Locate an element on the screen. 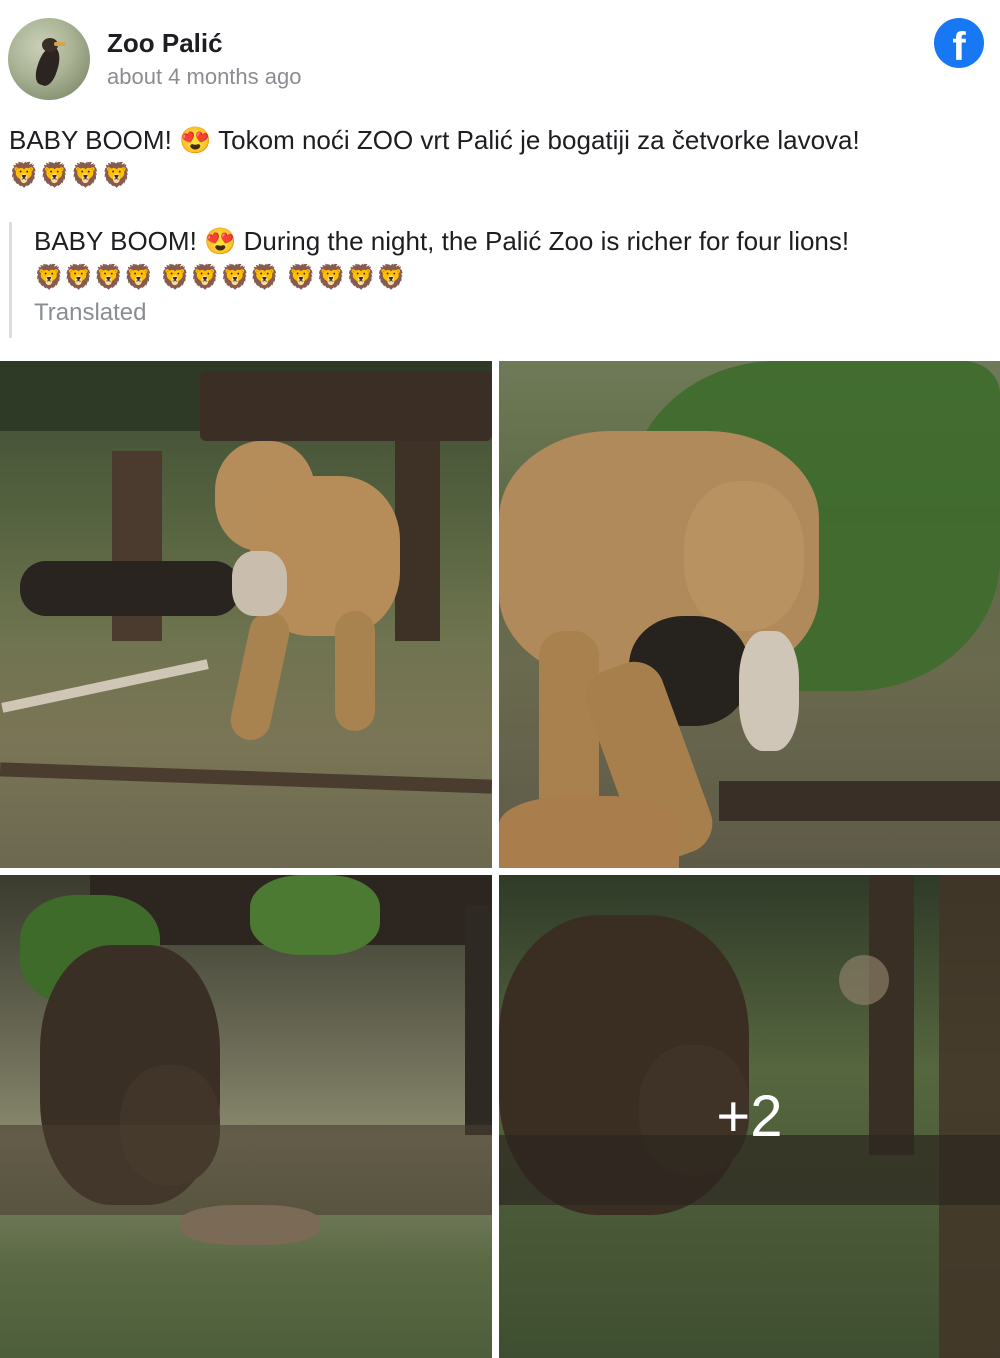  post-header: Zoo Palić about 4 months ago f is located at coordinates (500, 55).